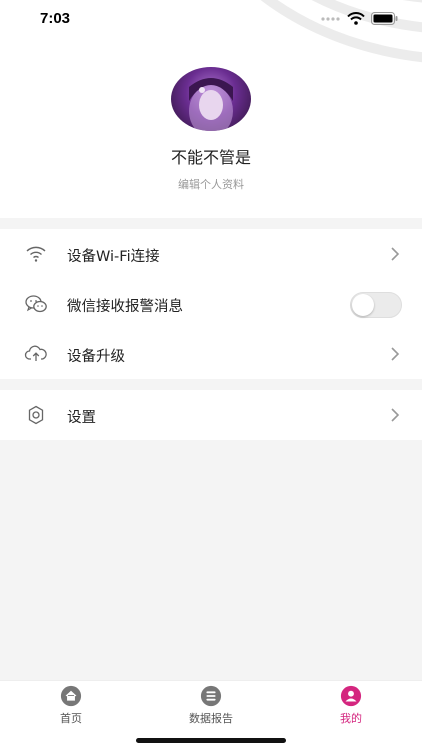  Describe the element at coordinates (211, 254) in the screenshot. I see `menu-item-wifi: 设备Wi-Fi连接` at that location.